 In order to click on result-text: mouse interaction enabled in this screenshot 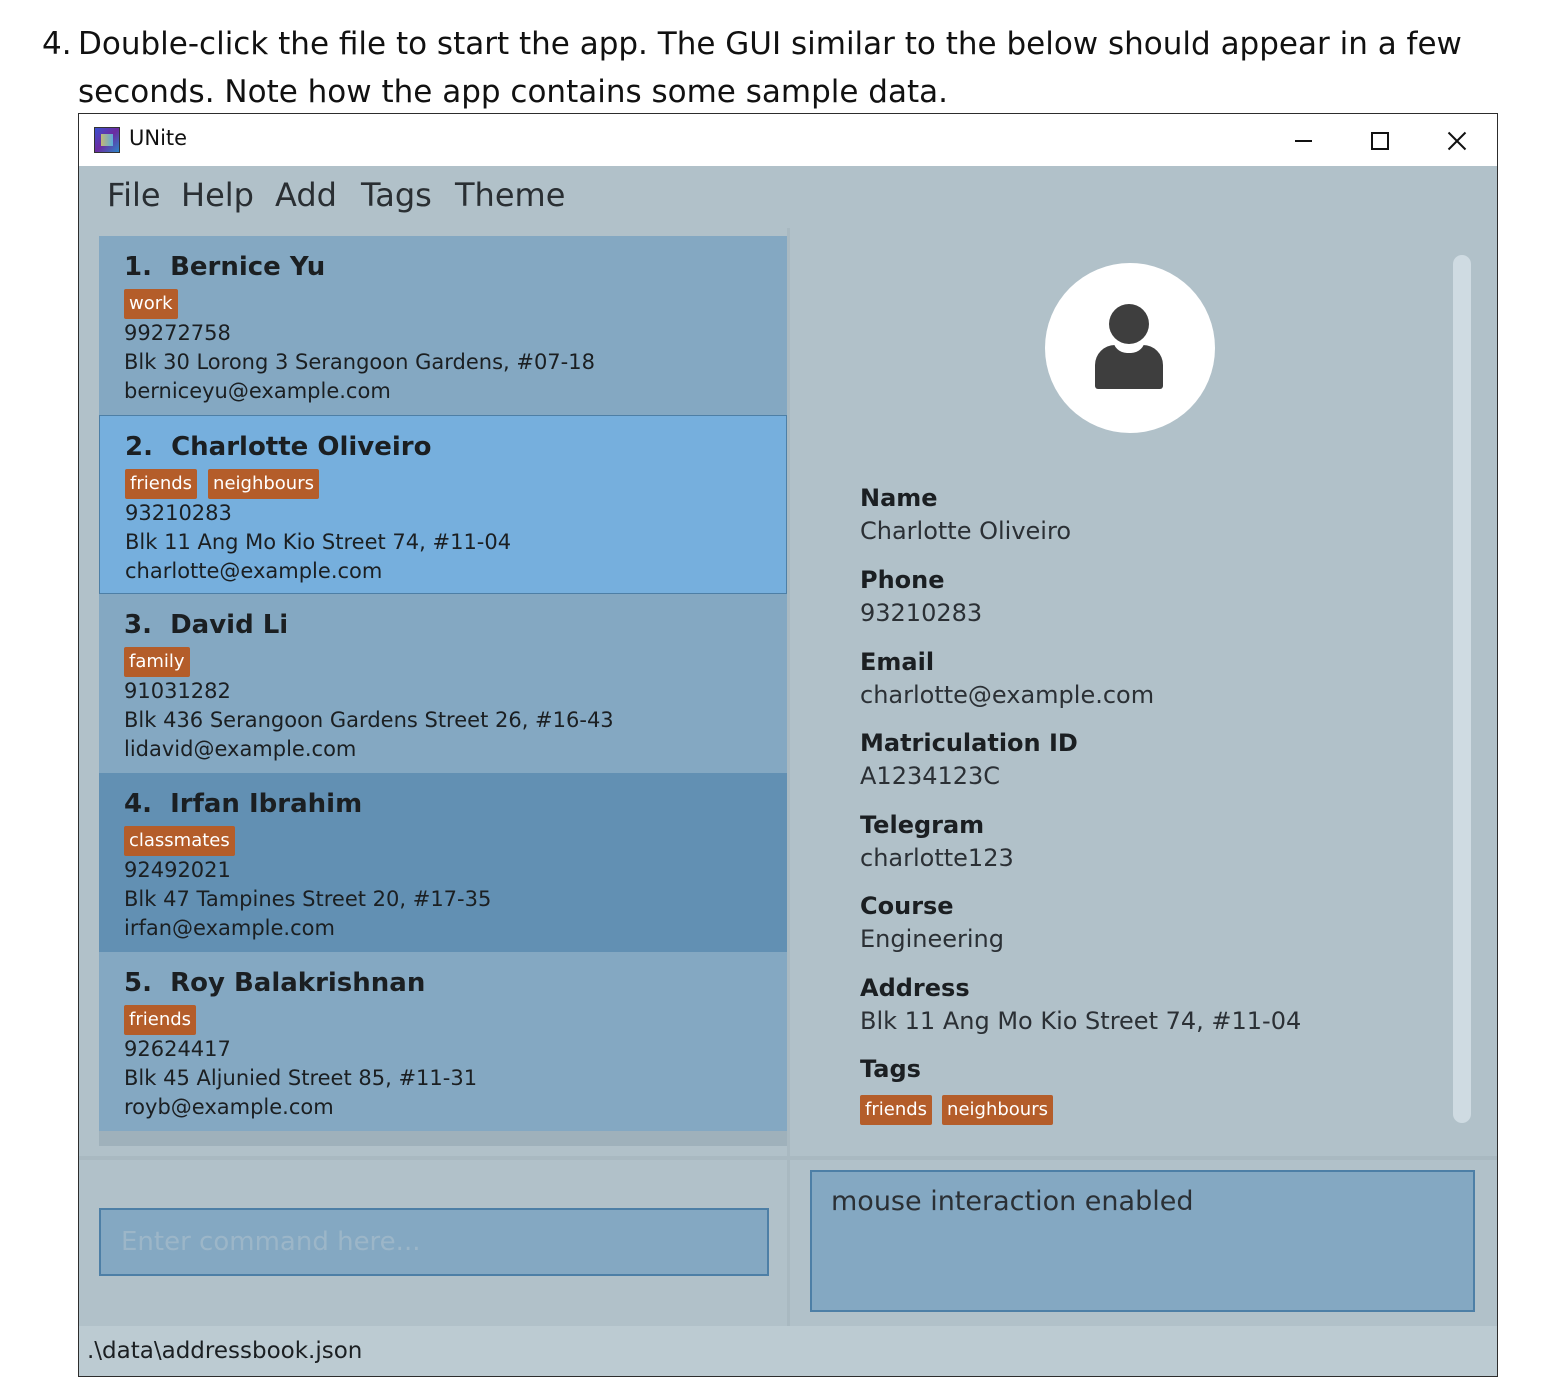, I will do `click(1012, 1201)`.